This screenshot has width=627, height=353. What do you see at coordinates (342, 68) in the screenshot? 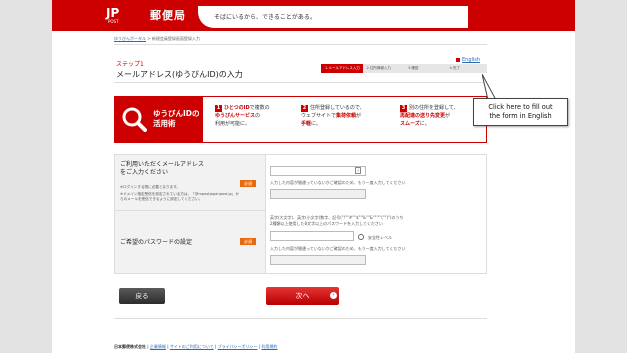
I see `progress-step: 1.メールアドレス入力` at bounding box center [342, 68].